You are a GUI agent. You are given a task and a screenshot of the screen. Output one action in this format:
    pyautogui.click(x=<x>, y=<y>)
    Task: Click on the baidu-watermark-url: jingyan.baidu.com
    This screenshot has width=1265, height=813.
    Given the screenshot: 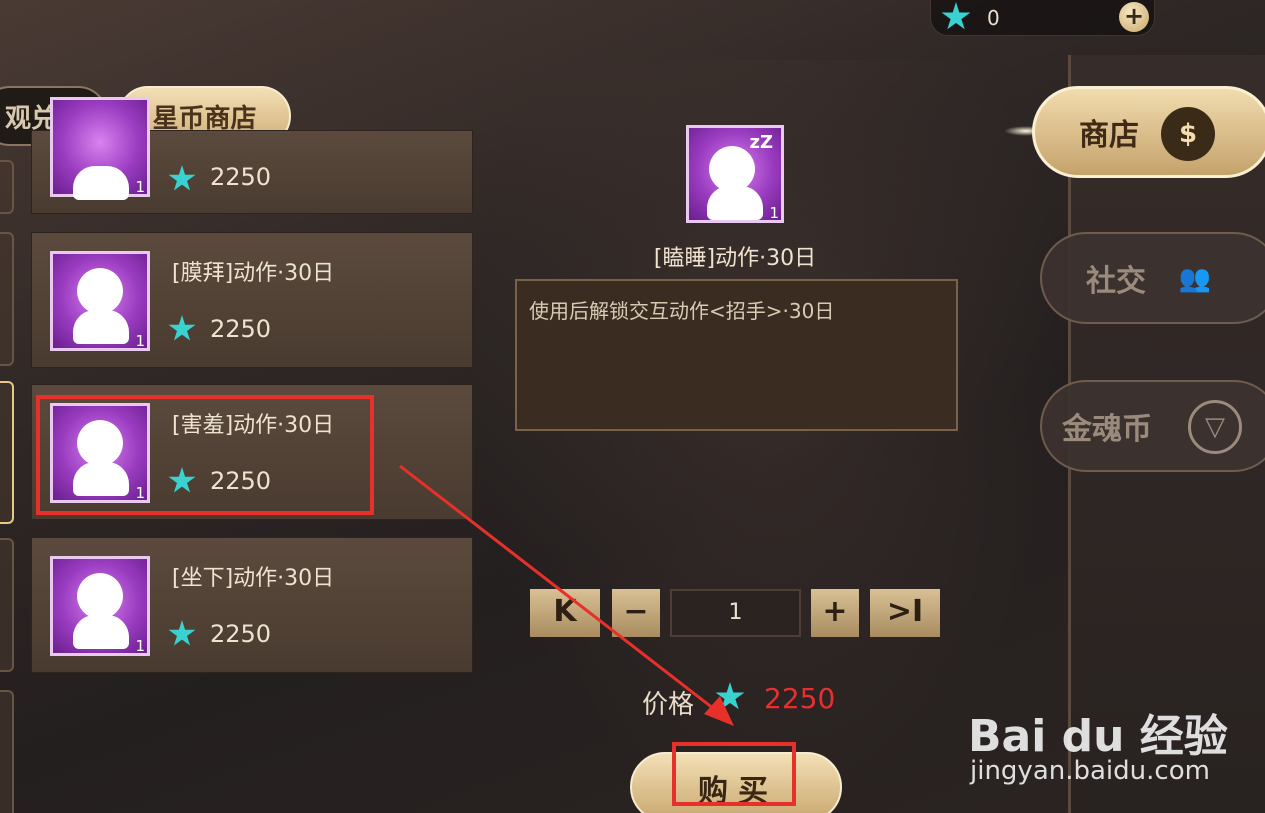 What is the action you would take?
    pyautogui.click(x=1090, y=771)
    